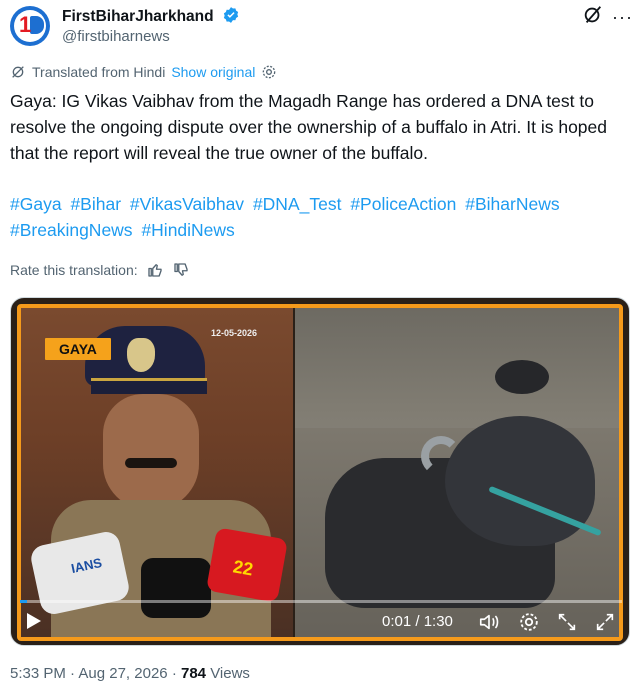 The image size is (640, 697). Describe the element at coordinates (297, 204) in the screenshot. I see `hashtag-link: #DNA_Test` at that location.